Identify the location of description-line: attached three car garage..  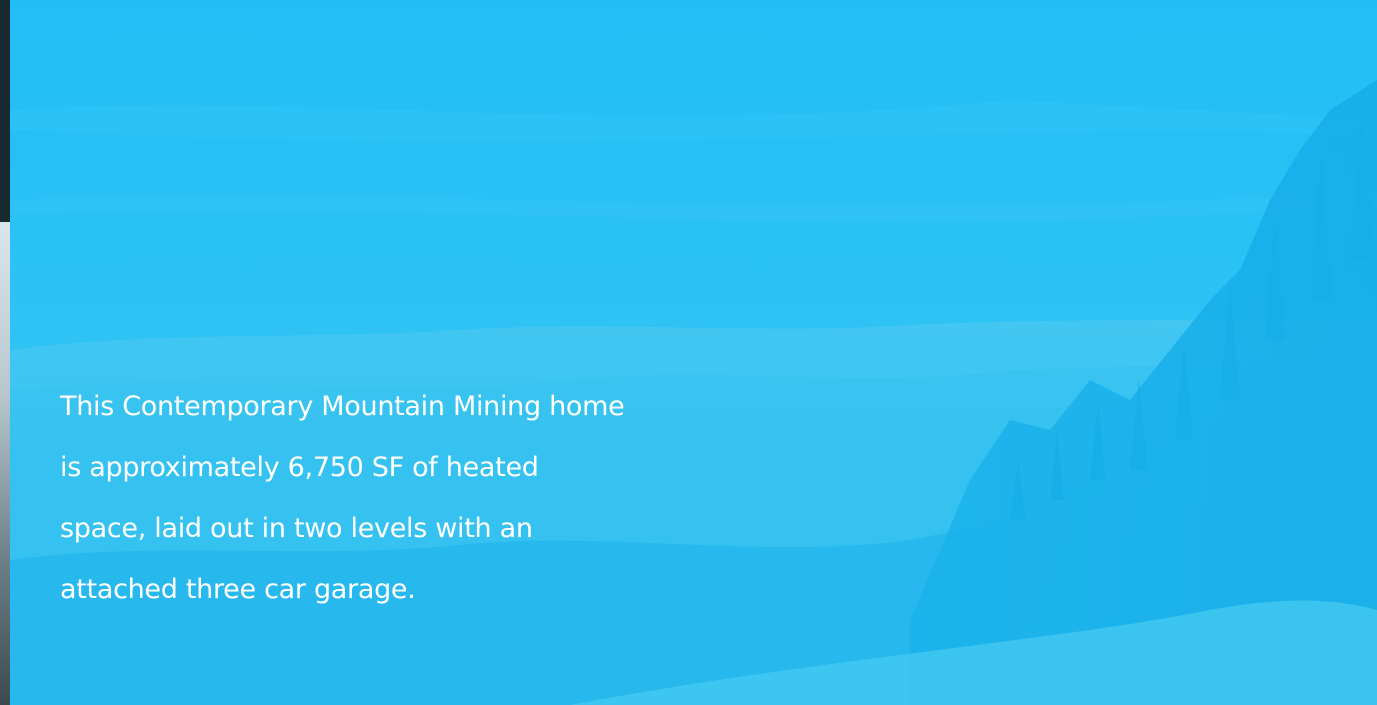
(238, 589).